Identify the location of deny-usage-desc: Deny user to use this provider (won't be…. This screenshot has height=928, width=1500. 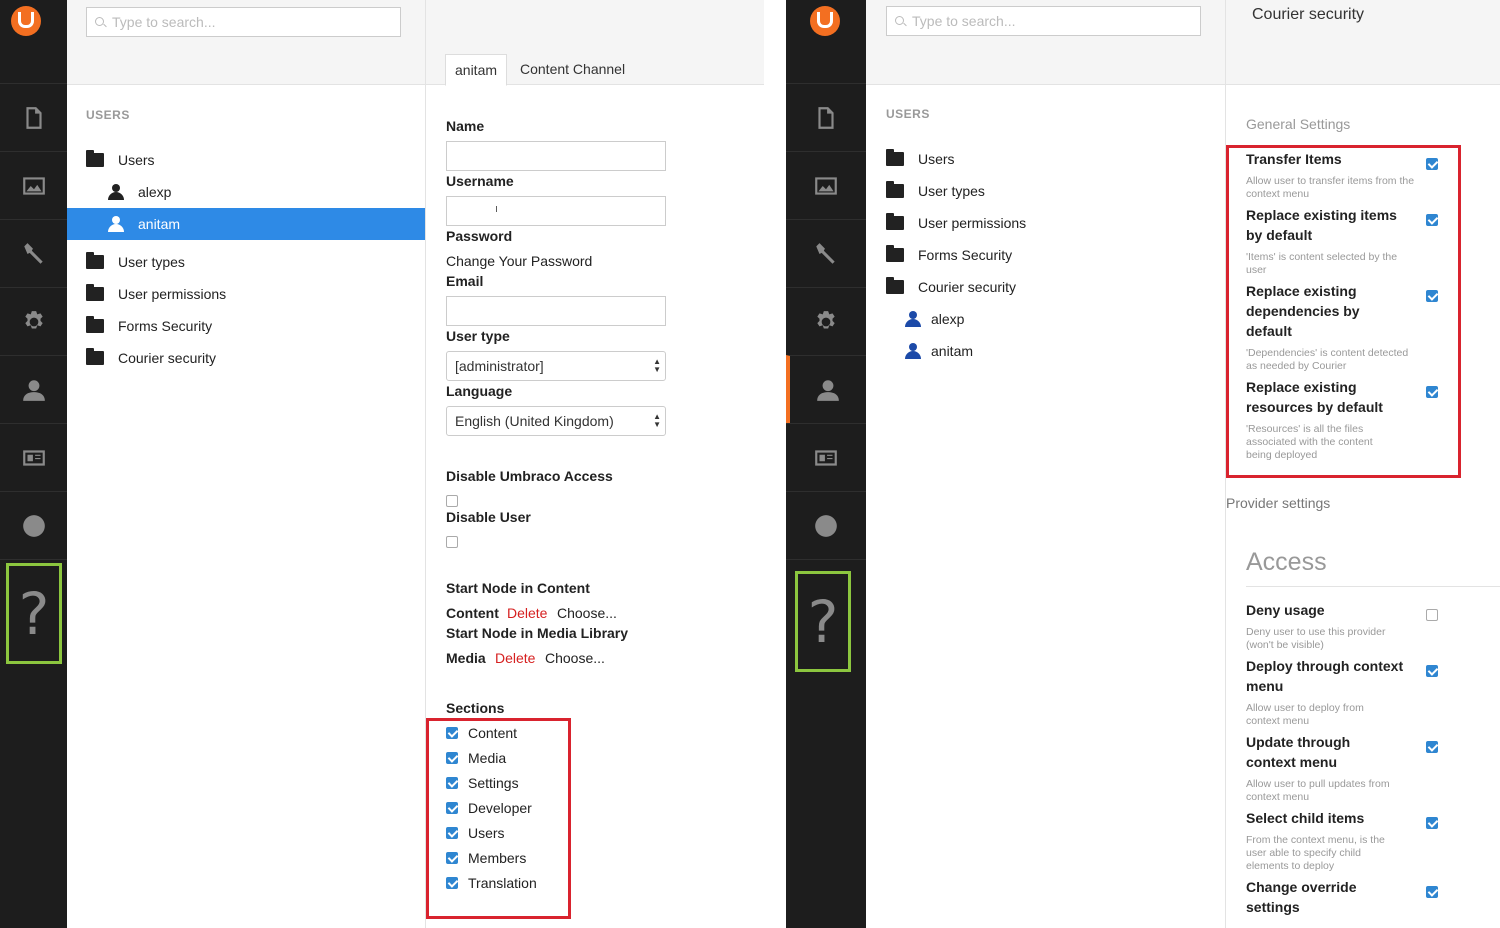
(1316, 638).